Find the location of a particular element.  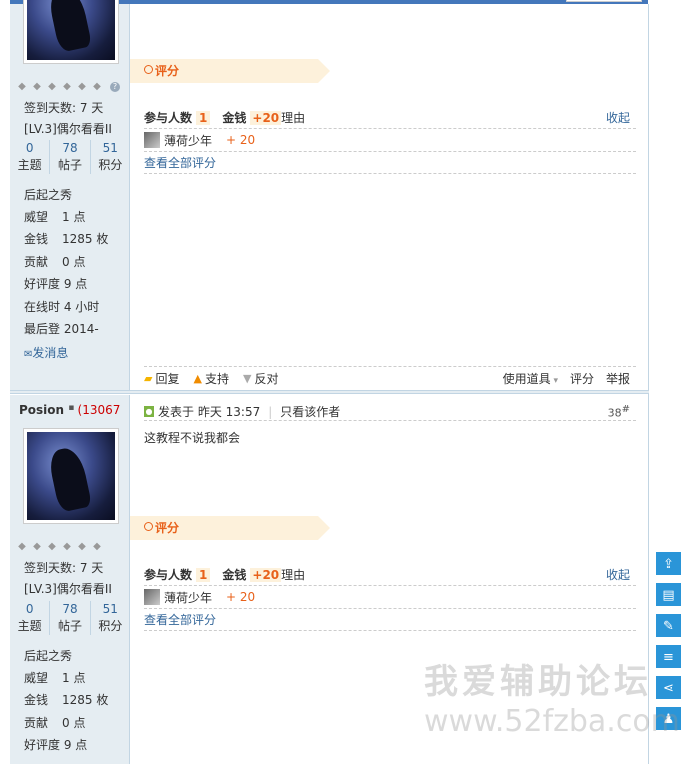

last-login: 最后登 2014- is located at coordinates (61, 329).